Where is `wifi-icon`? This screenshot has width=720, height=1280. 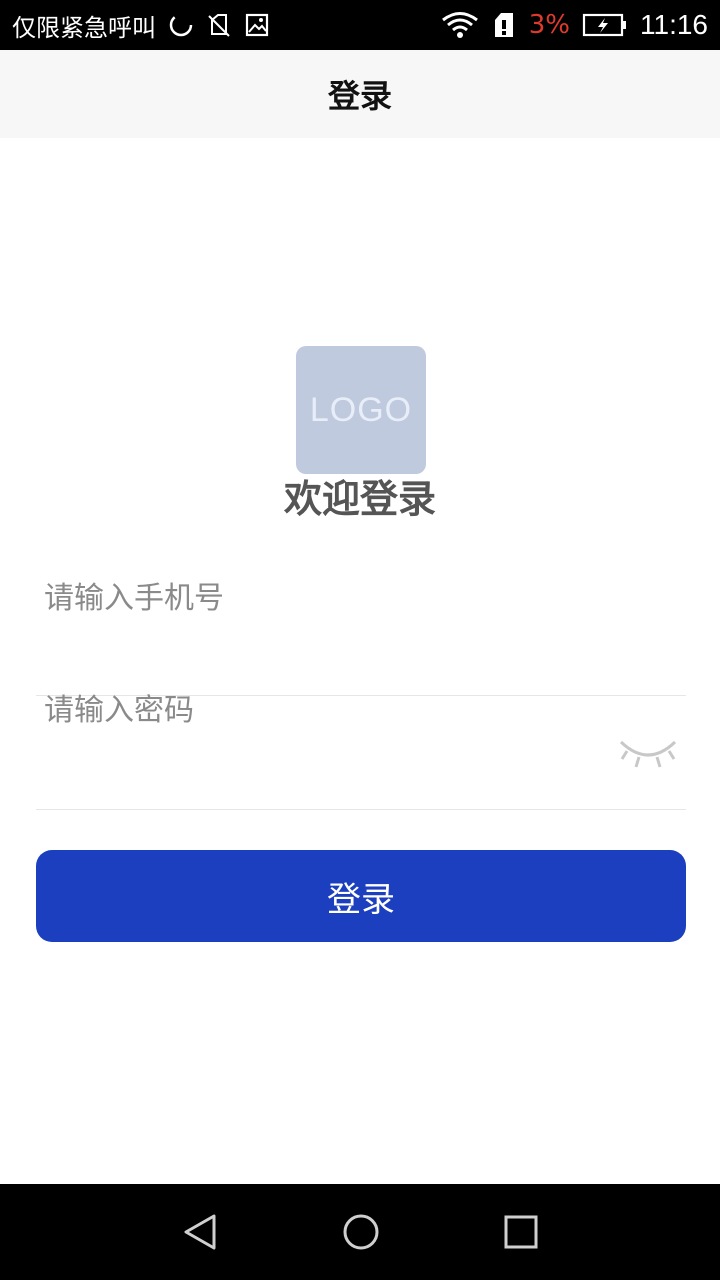 wifi-icon is located at coordinates (460, 25).